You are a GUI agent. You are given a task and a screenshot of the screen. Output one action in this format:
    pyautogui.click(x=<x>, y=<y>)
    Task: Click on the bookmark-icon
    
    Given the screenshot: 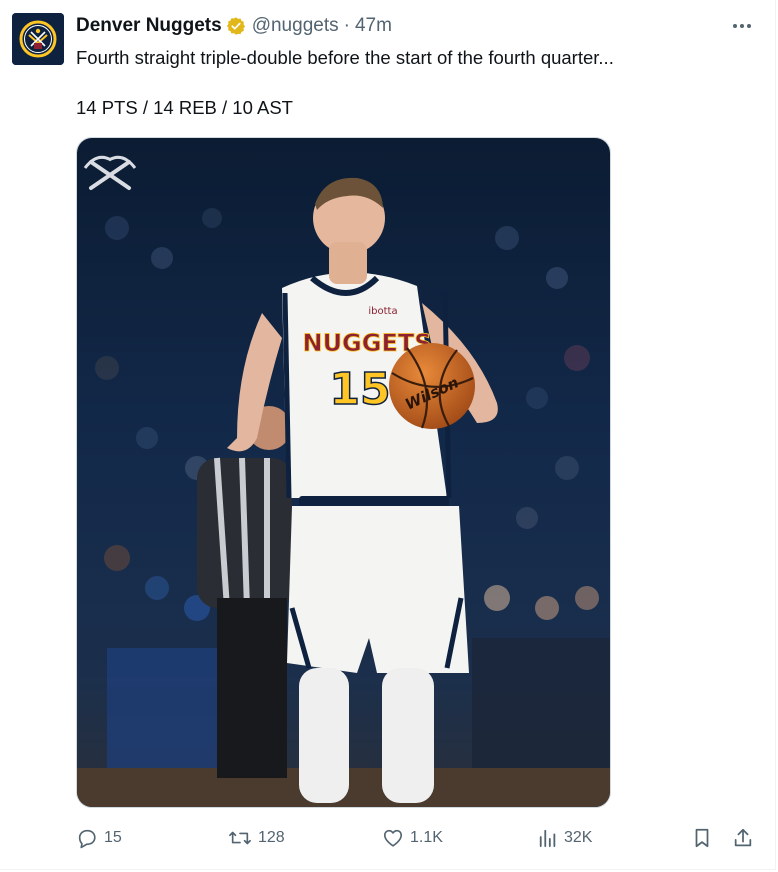 What is the action you would take?
    pyautogui.click(x=702, y=838)
    